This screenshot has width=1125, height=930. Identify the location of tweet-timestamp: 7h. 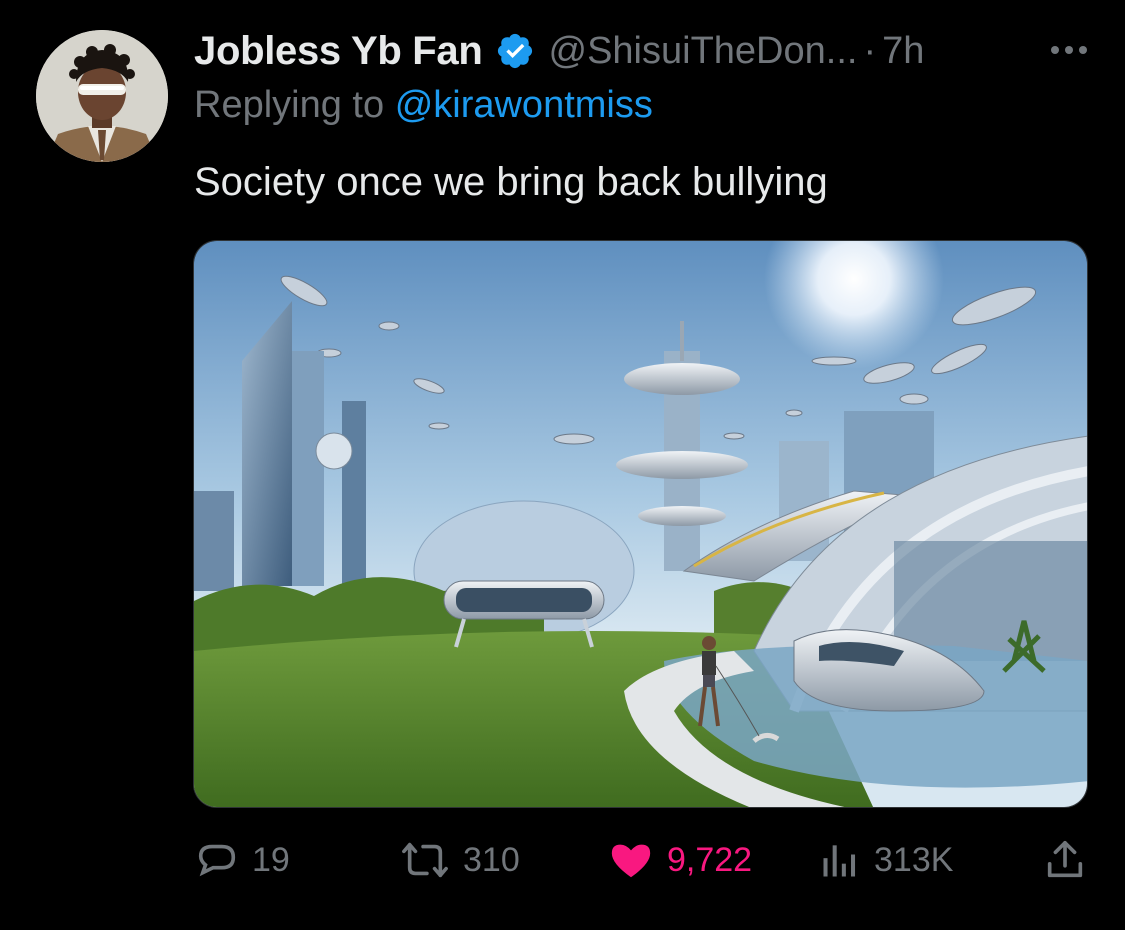
(903, 51).